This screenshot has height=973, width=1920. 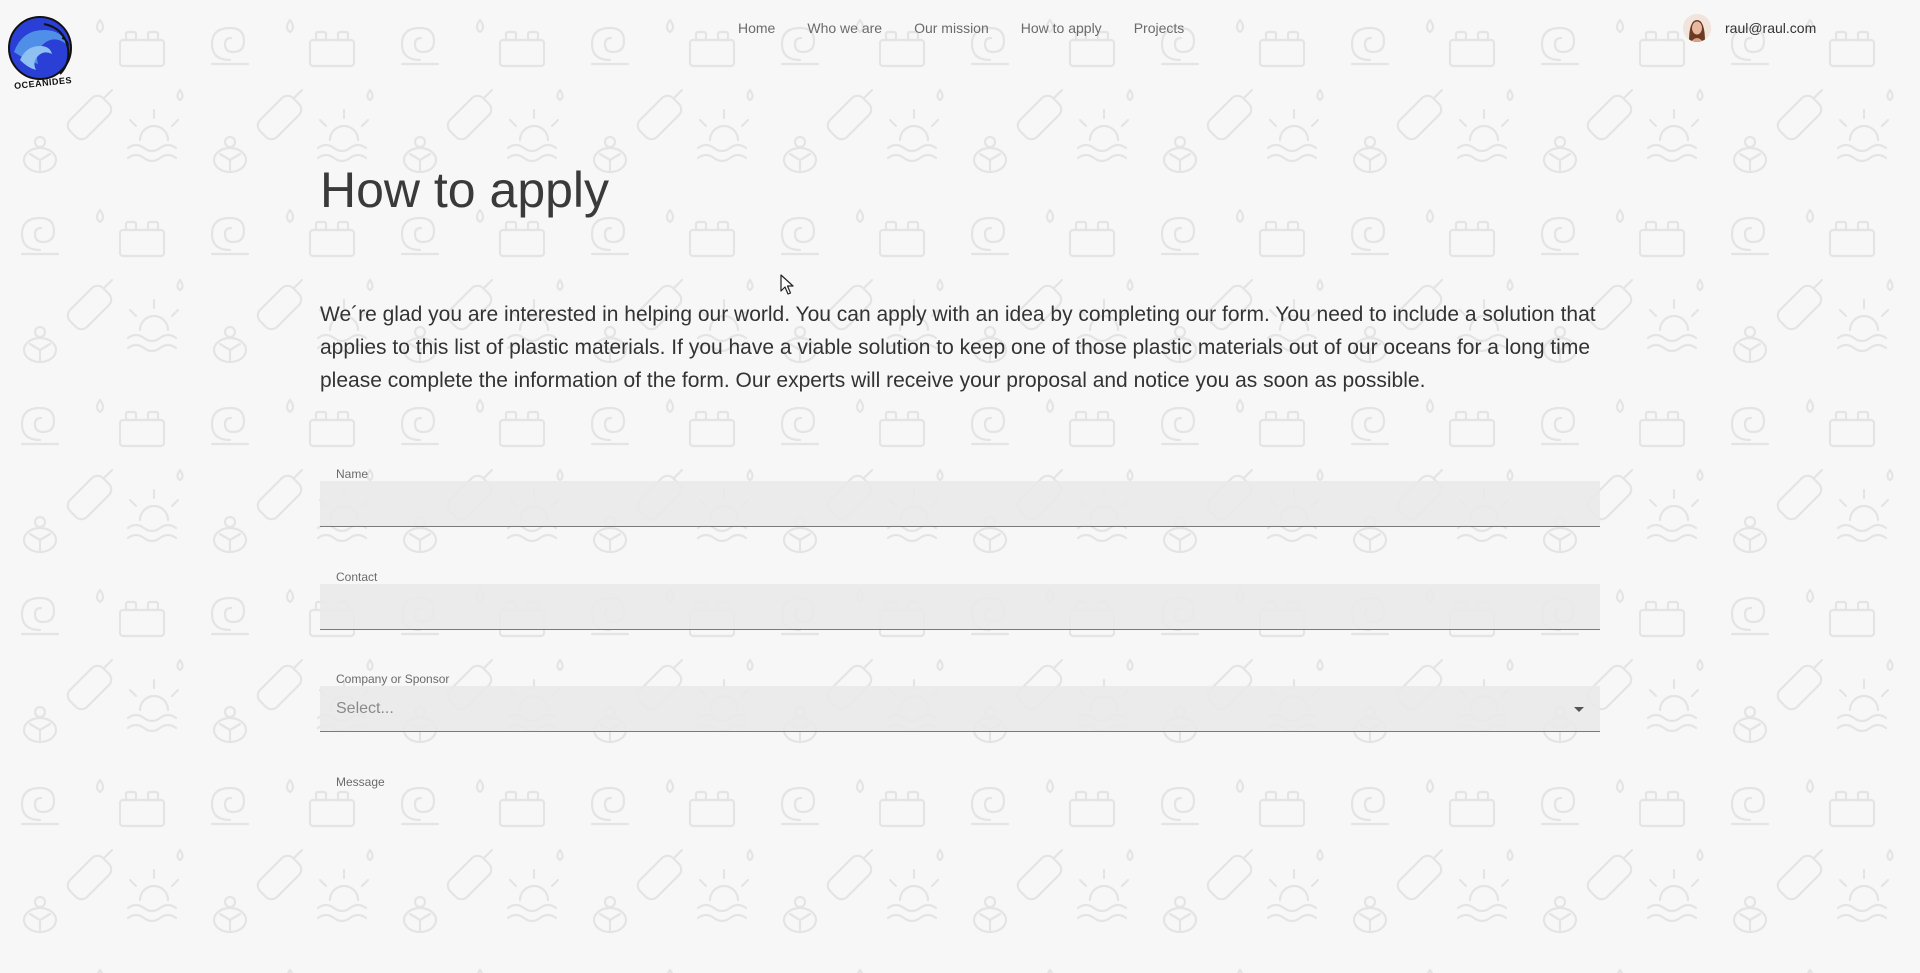 What do you see at coordinates (357, 577) in the screenshot?
I see `contact-label: Contact` at bounding box center [357, 577].